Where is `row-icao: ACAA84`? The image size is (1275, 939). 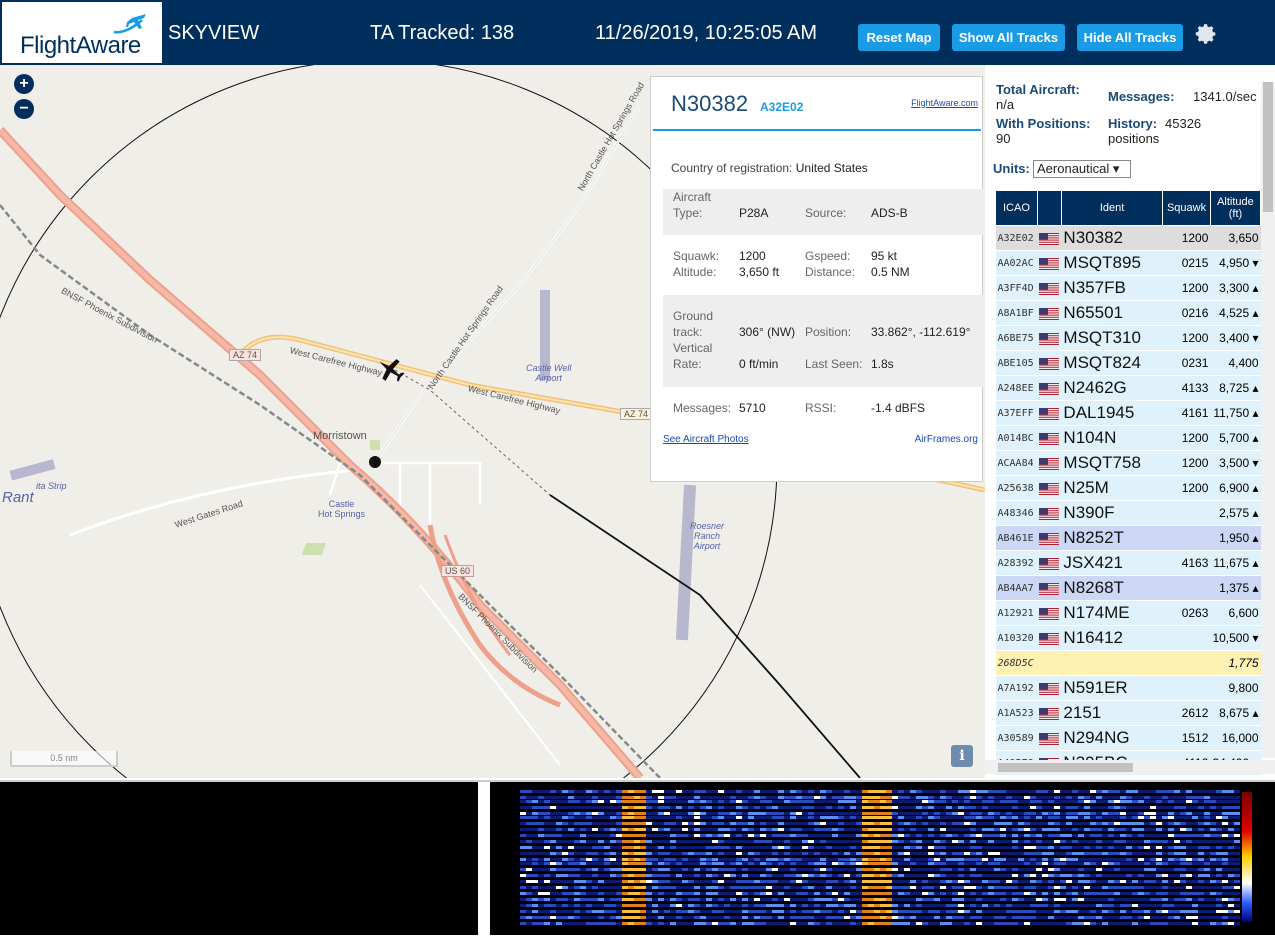 row-icao: ACAA84 is located at coordinates (1016, 463).